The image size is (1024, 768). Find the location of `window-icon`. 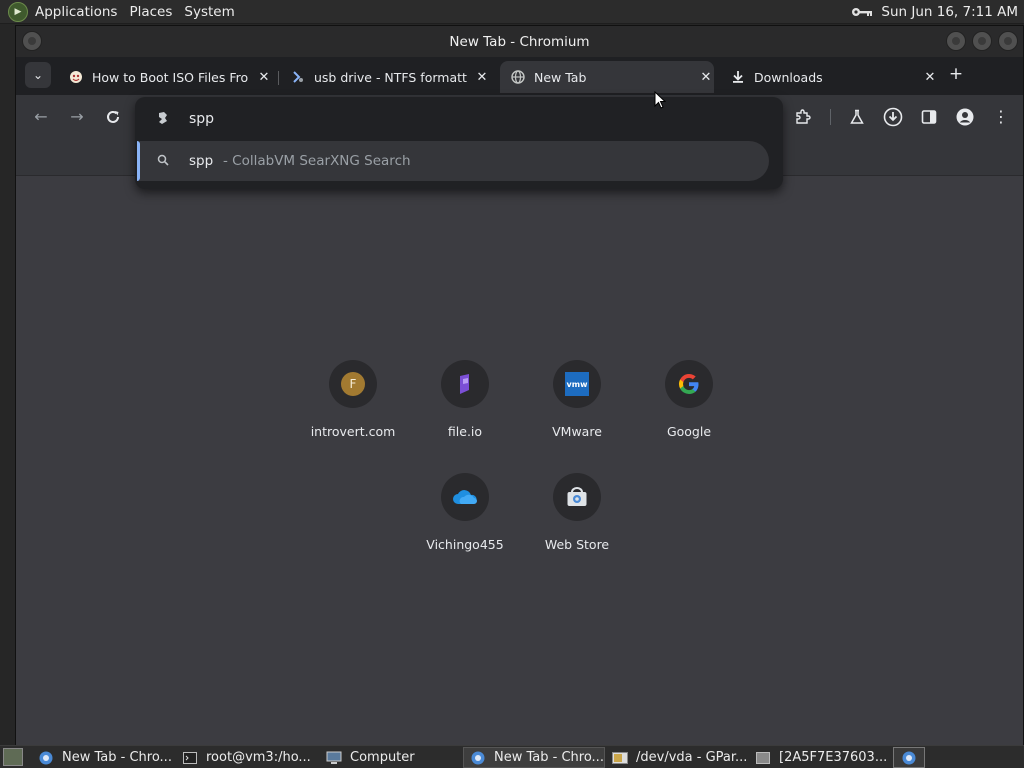

window-icon is located at coordinates (763, 758).